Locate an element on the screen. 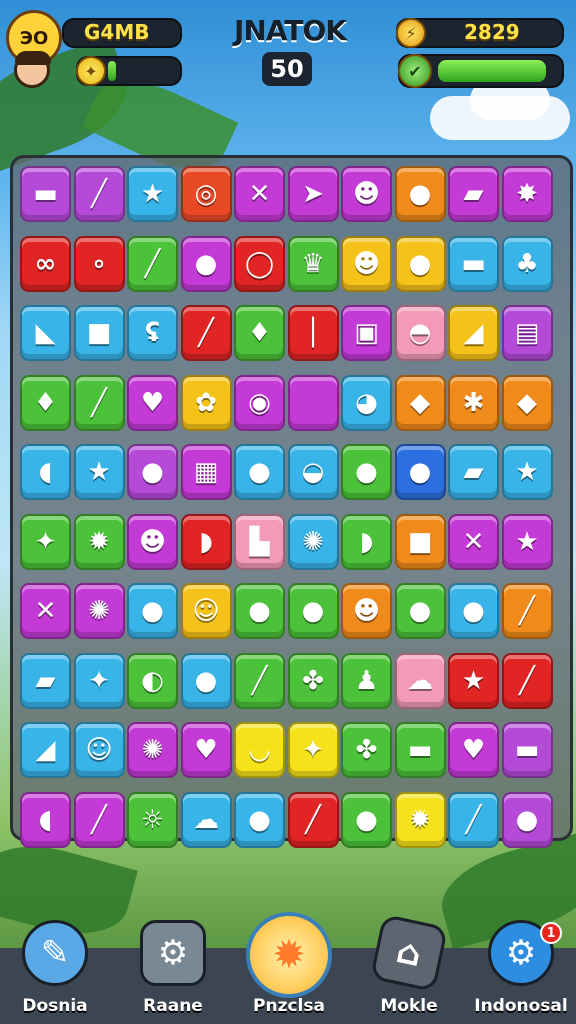 This screenshot has width=576, height=1024. avatar is located at coordinates (32, 69).